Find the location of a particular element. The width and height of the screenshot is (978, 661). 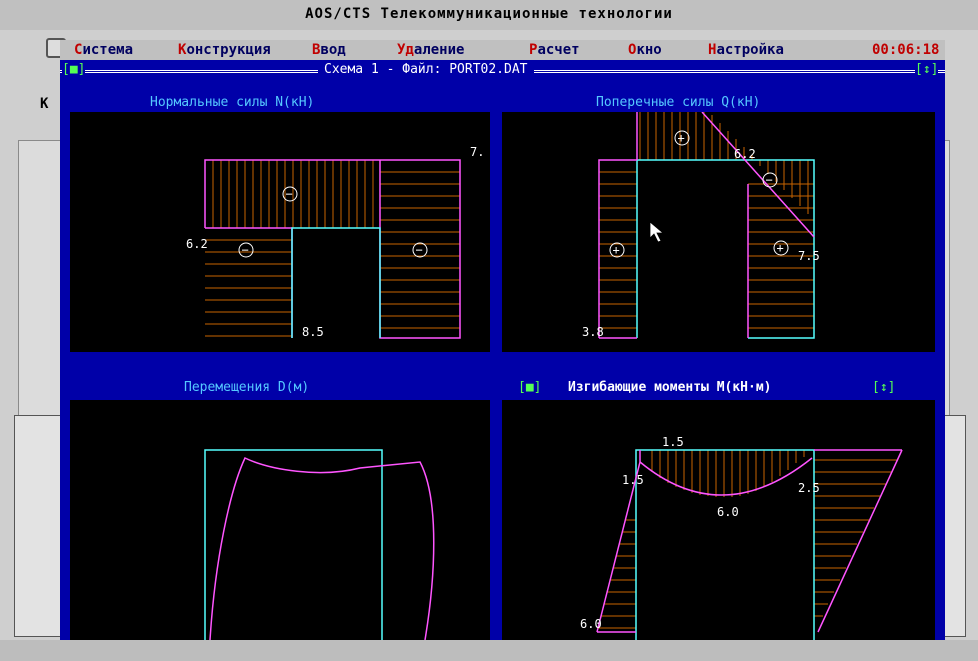

q-value-right: 7.5 is located at coordinates (809, 256).